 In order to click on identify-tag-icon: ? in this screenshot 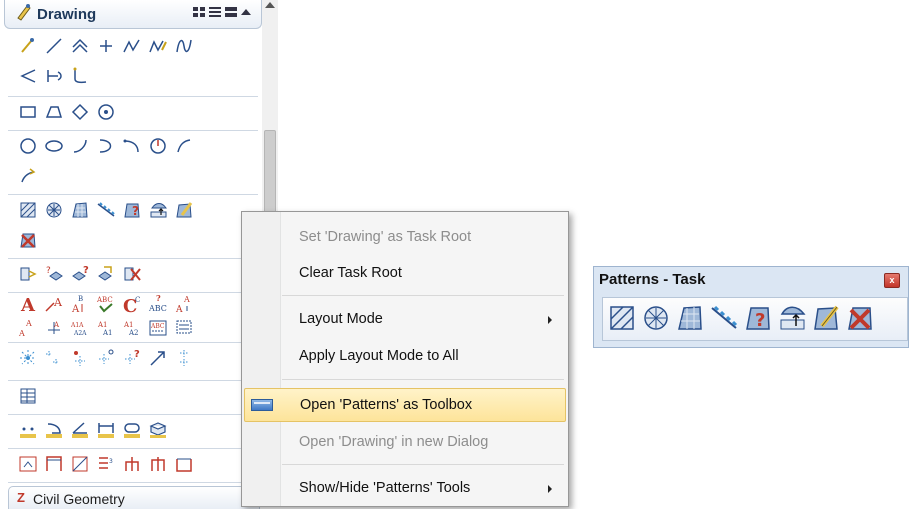, I will do `click(132, 358)`.